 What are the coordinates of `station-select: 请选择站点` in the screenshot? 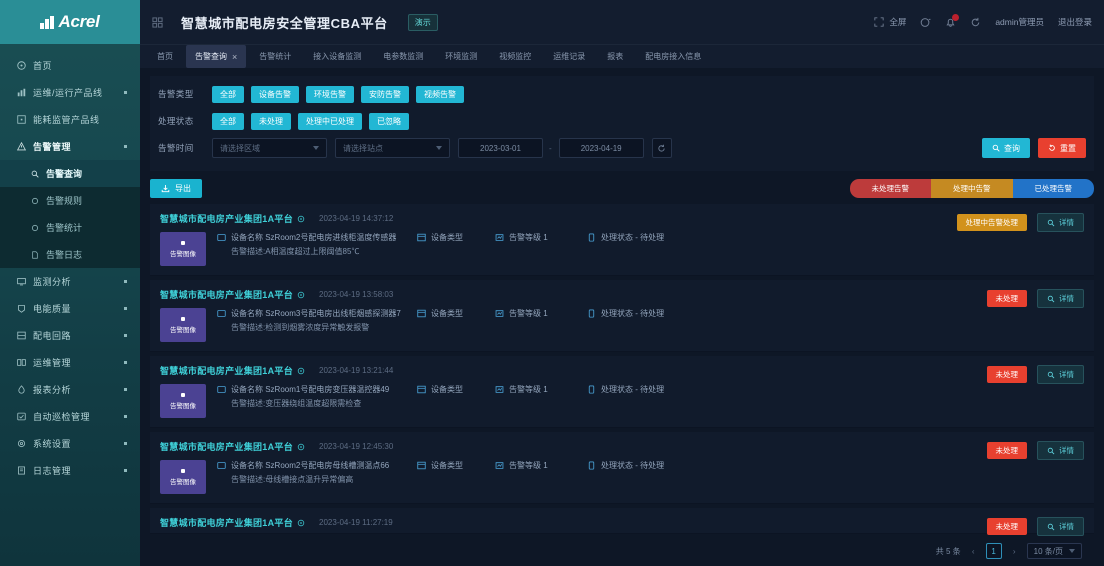 It's located at (392, 148).